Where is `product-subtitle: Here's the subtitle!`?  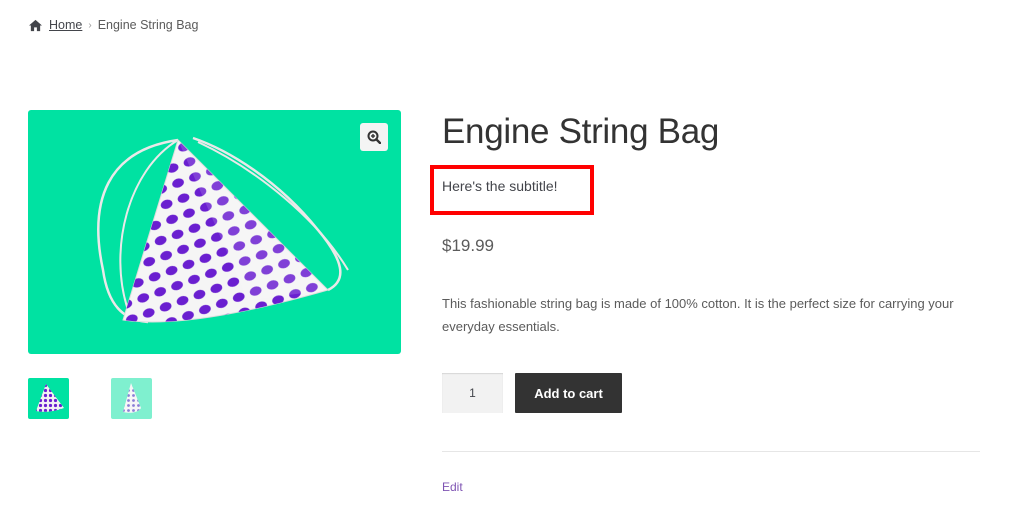
product-subtitle: Here's the subtitle! is located at coordinates (500, 186).